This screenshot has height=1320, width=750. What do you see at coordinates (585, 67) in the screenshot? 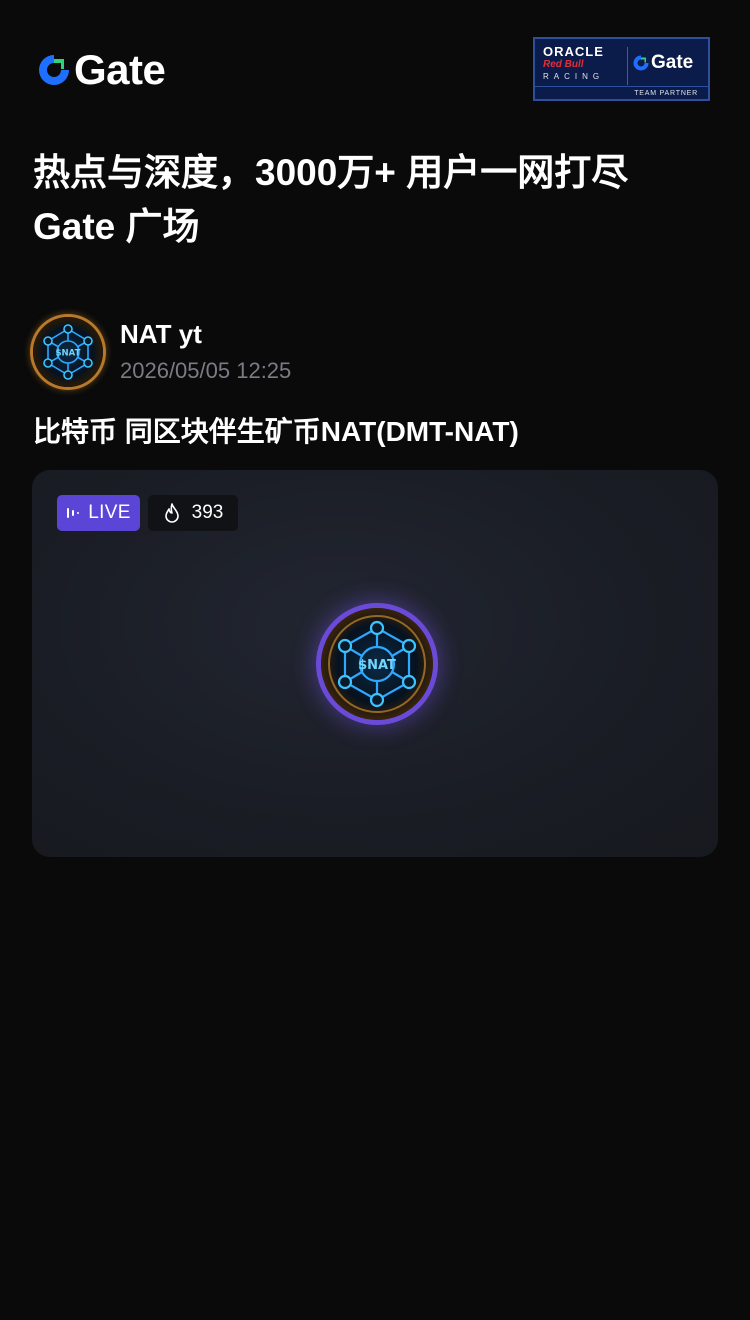
I see `oracle-redbull-logo: ORACLE Red Bull RACING` at bounding box center [585, 67].